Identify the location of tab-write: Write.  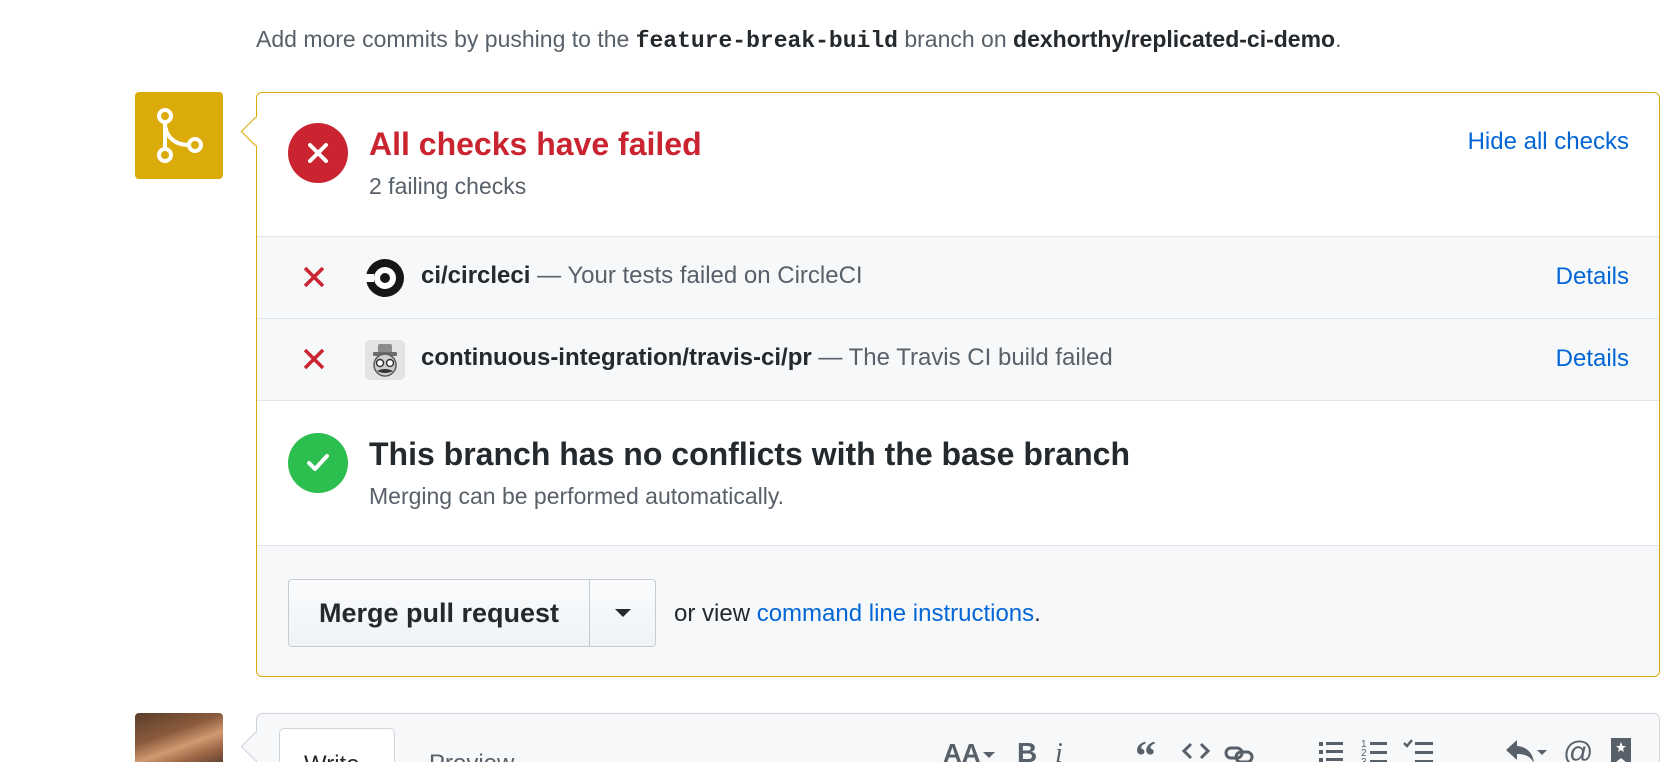
(337, 745).